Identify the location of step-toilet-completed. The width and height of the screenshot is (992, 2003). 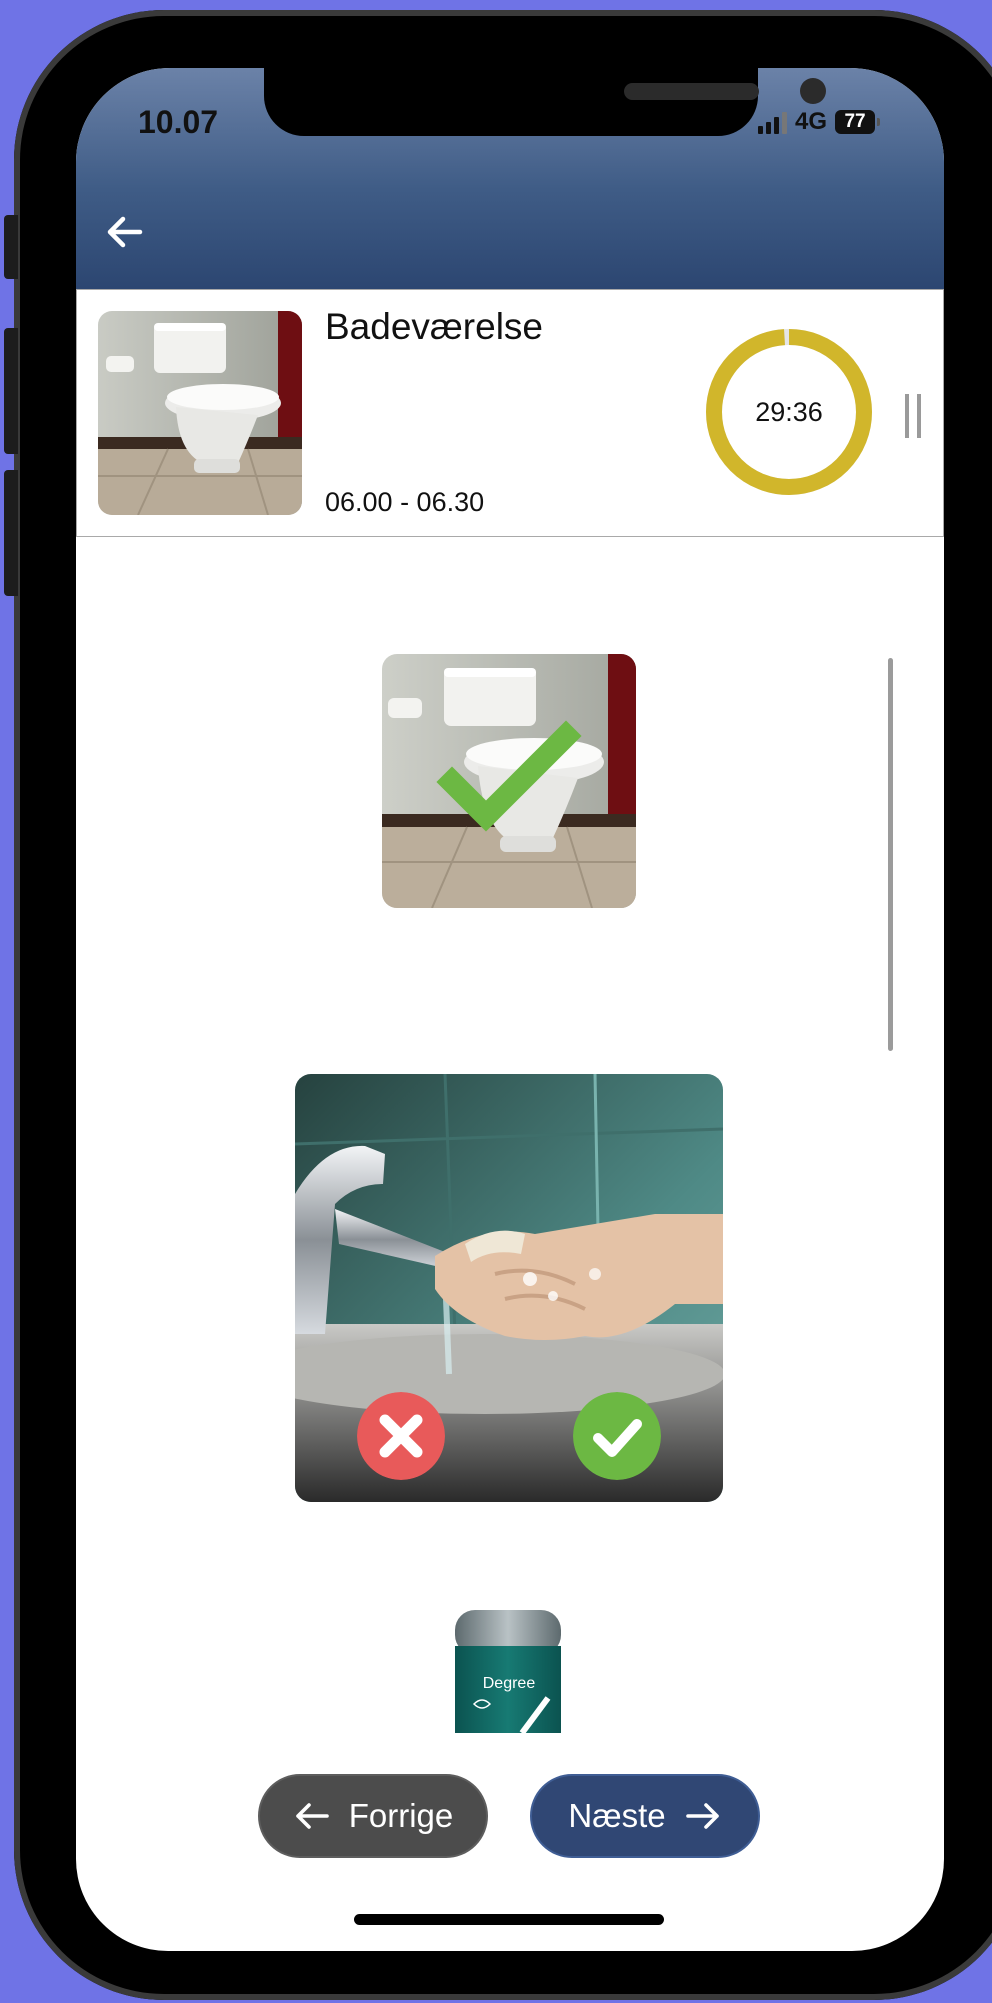
(509, 781).